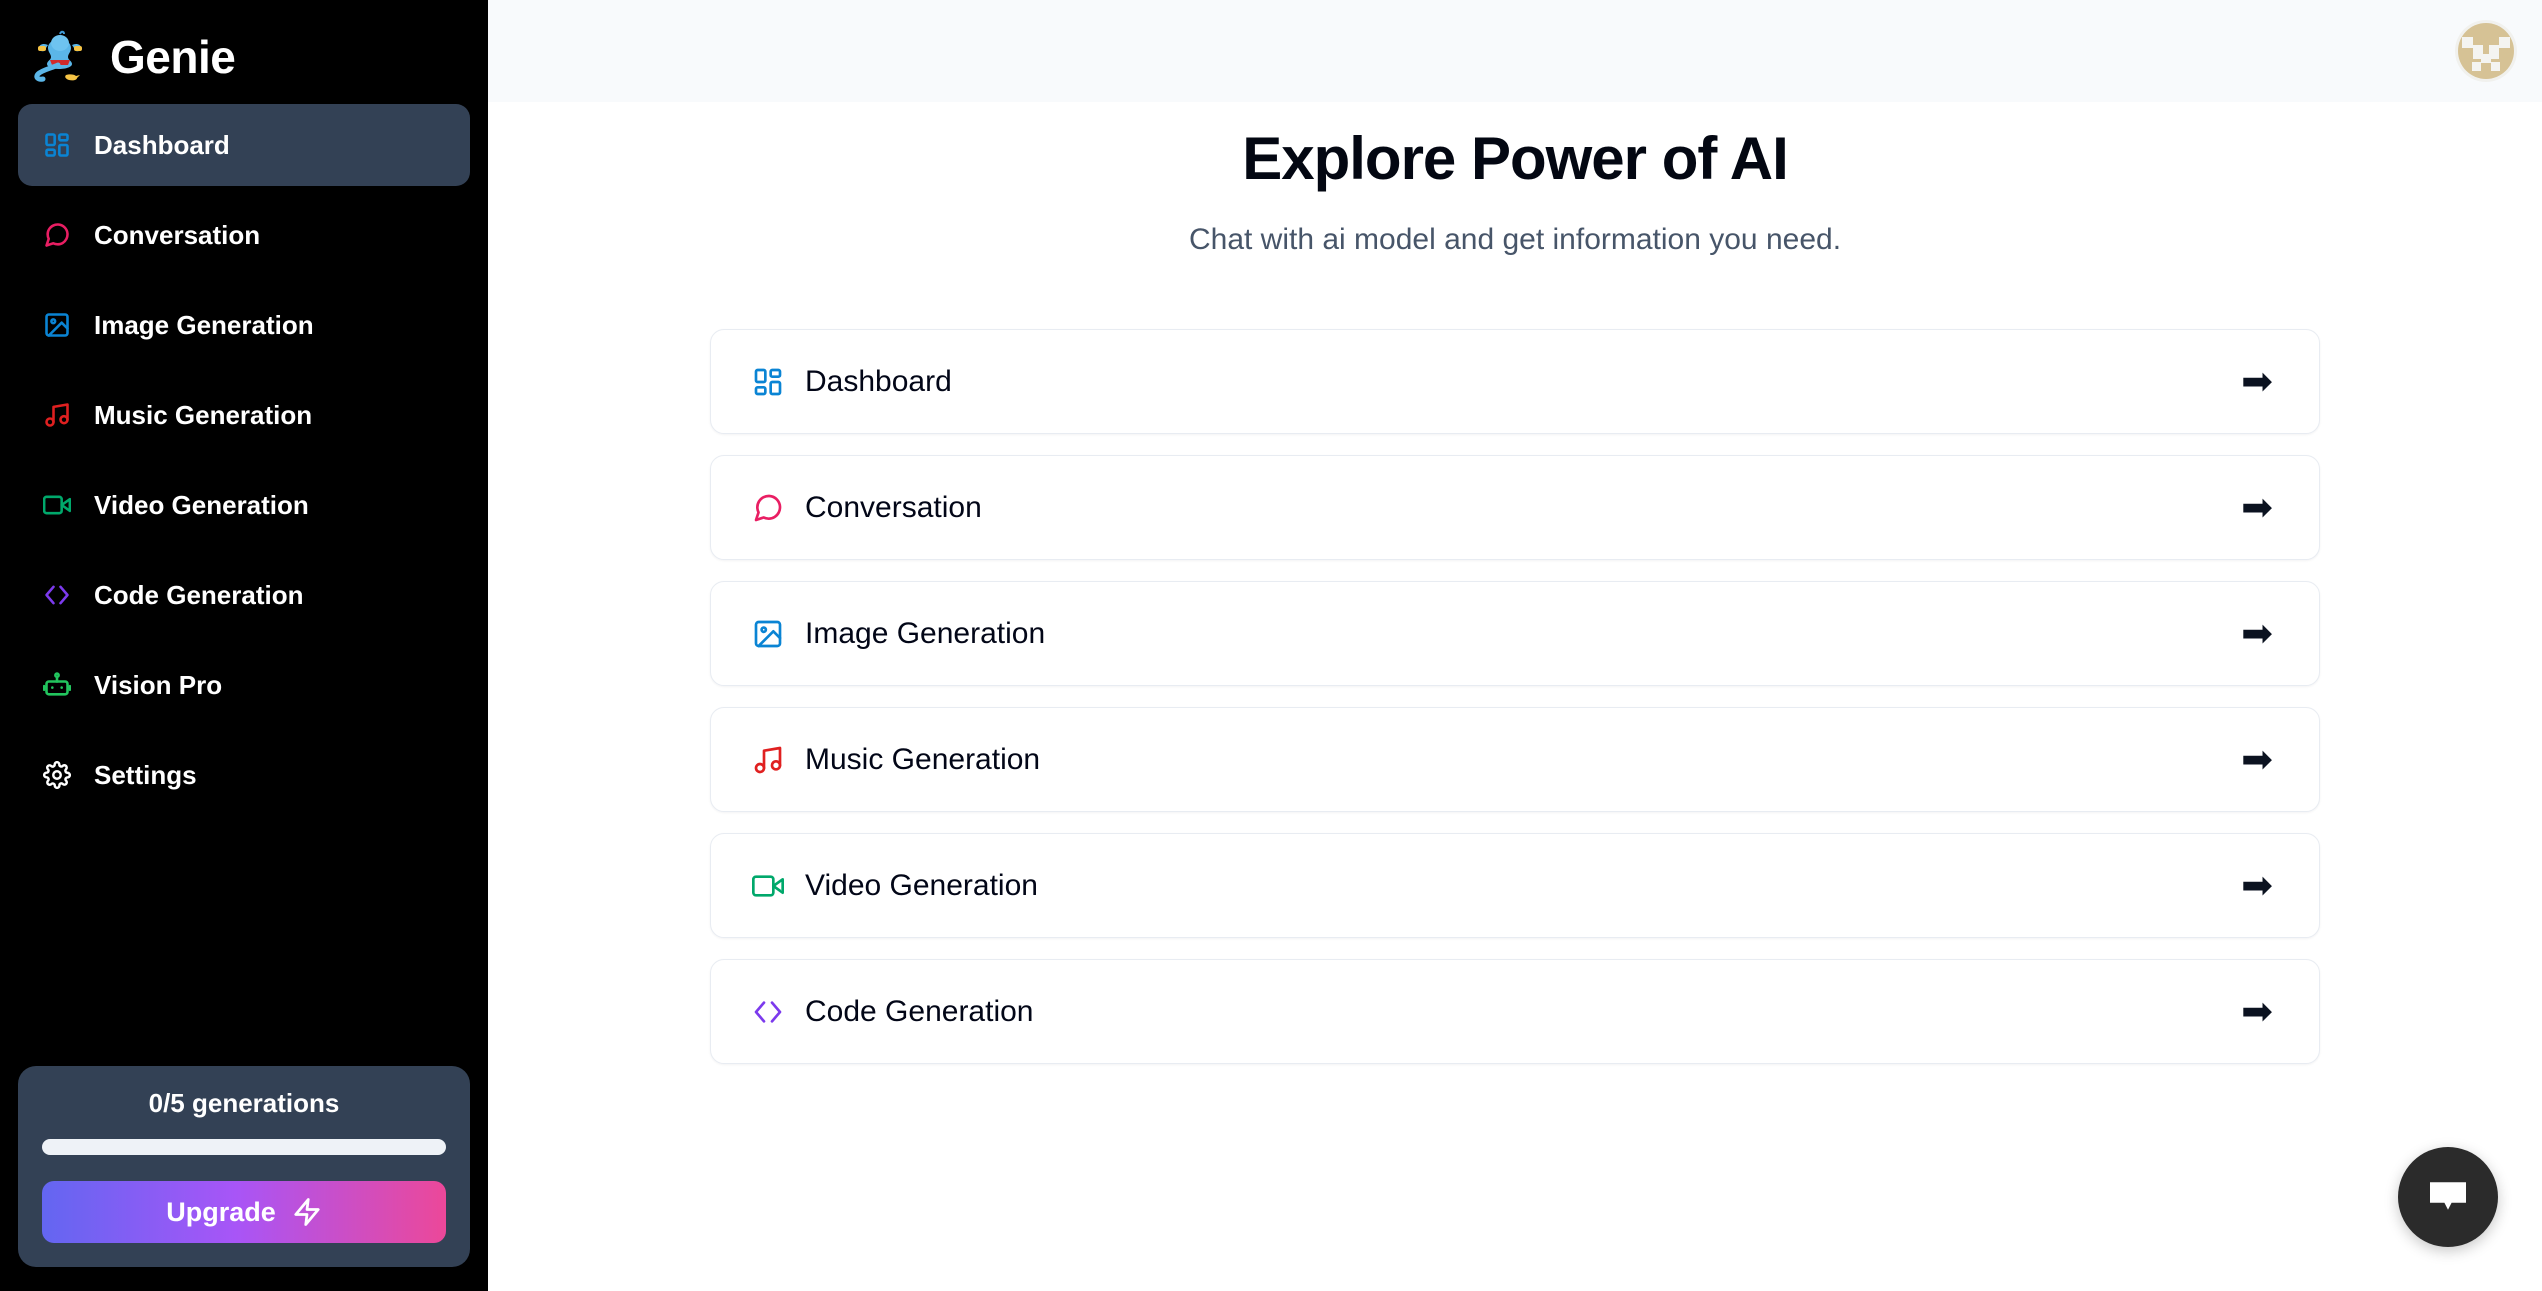  I want to click on generations-progress-bar, so click(244, 1147).